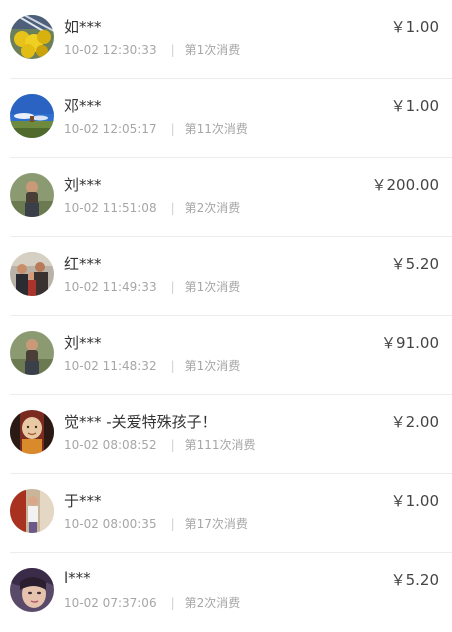 The image size is (452, 632). I want to click on user-name: 于***, so click(83, 501).